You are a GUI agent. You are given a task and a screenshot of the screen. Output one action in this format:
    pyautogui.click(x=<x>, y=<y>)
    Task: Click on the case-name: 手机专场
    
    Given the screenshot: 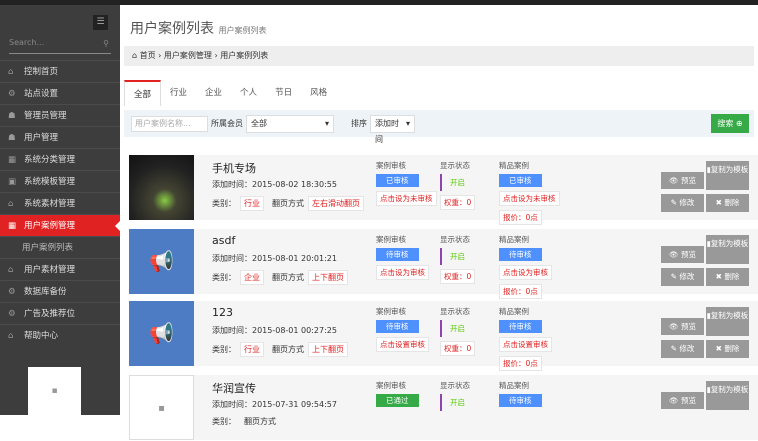 What is the action you would take?
    pyautogui.click(x=234, y=168)
    